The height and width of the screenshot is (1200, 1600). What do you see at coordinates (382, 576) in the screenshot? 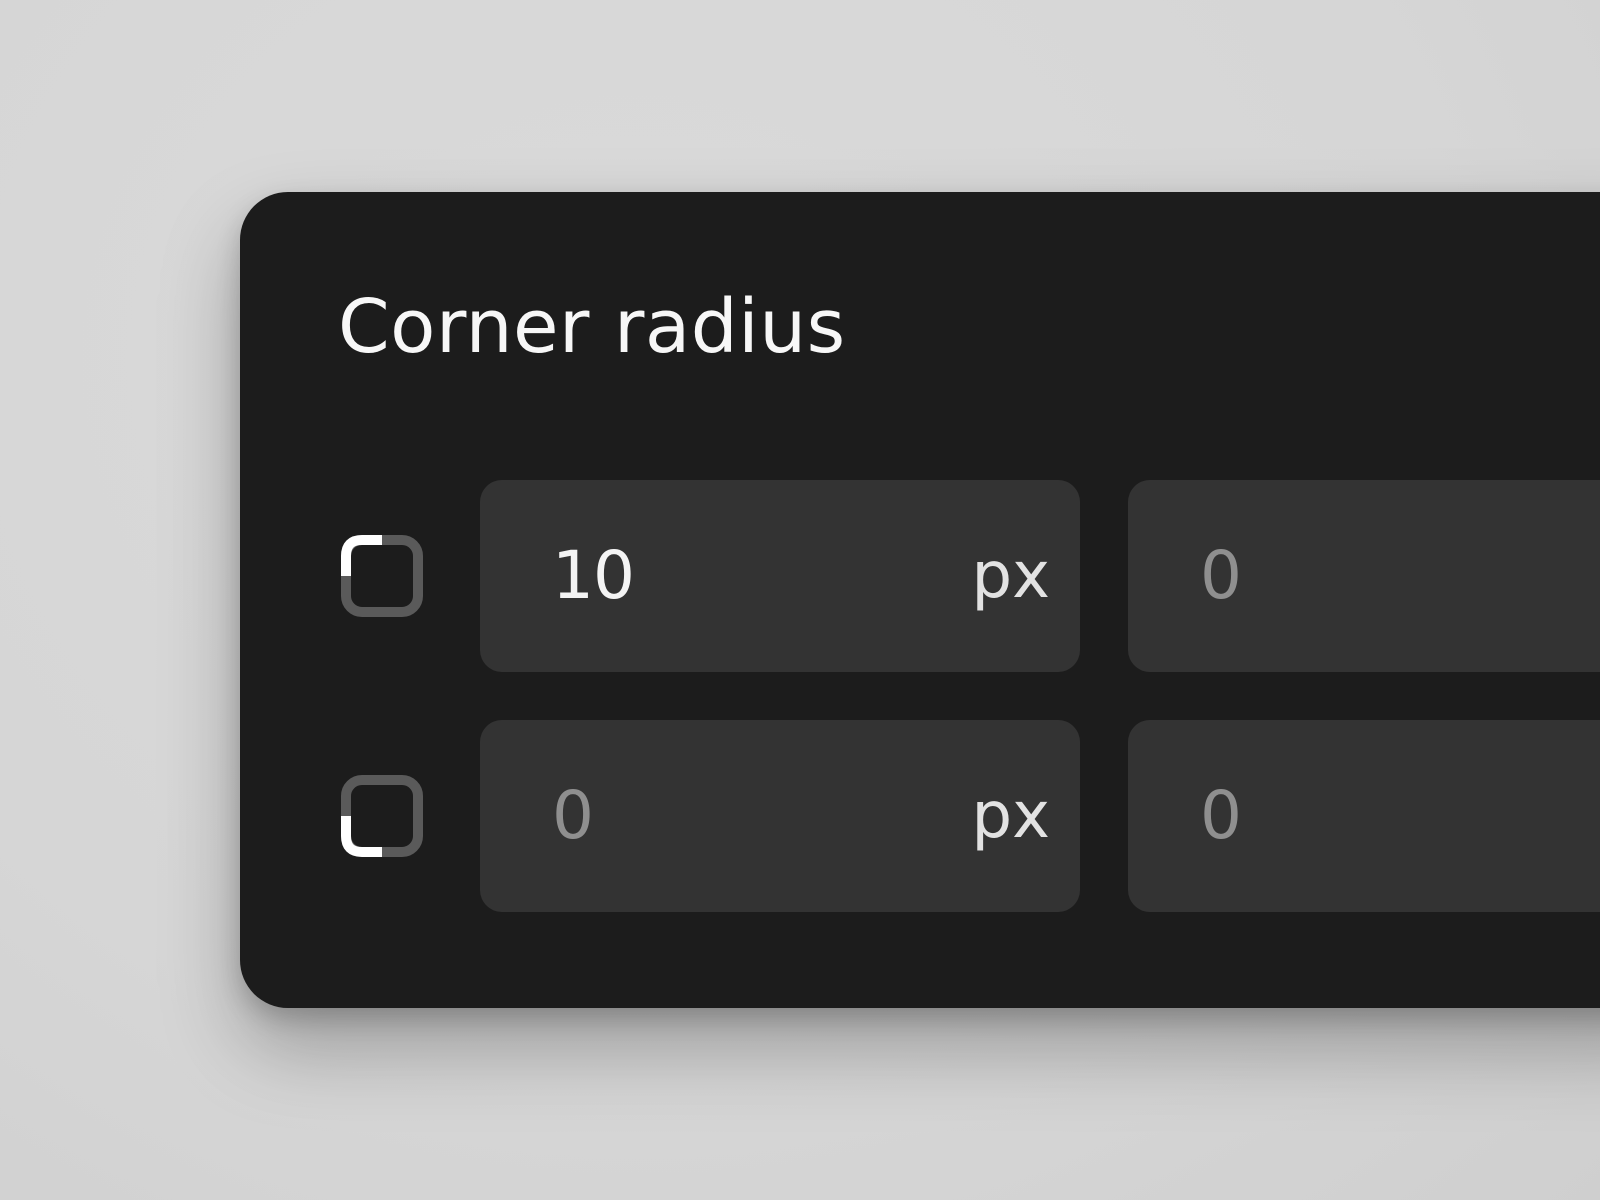
I see `corner-top-left-icon` at bounding box center [382, 576].